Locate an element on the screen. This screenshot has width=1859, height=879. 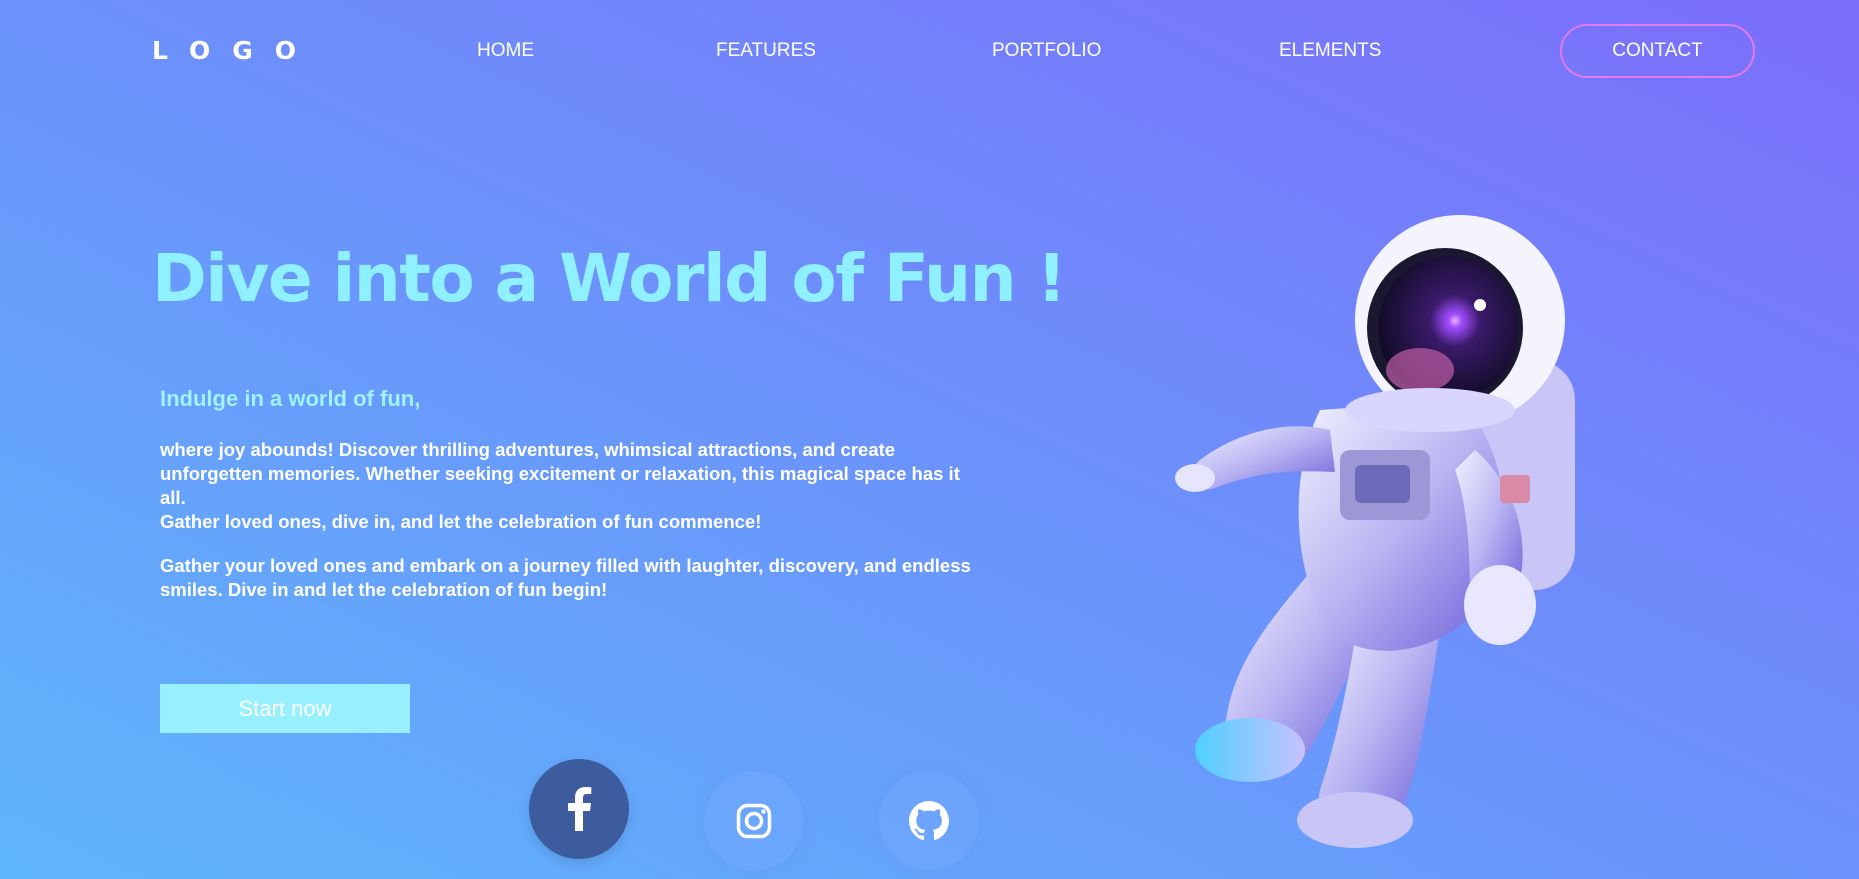
instagram-button is located at coordinates (754, 821).